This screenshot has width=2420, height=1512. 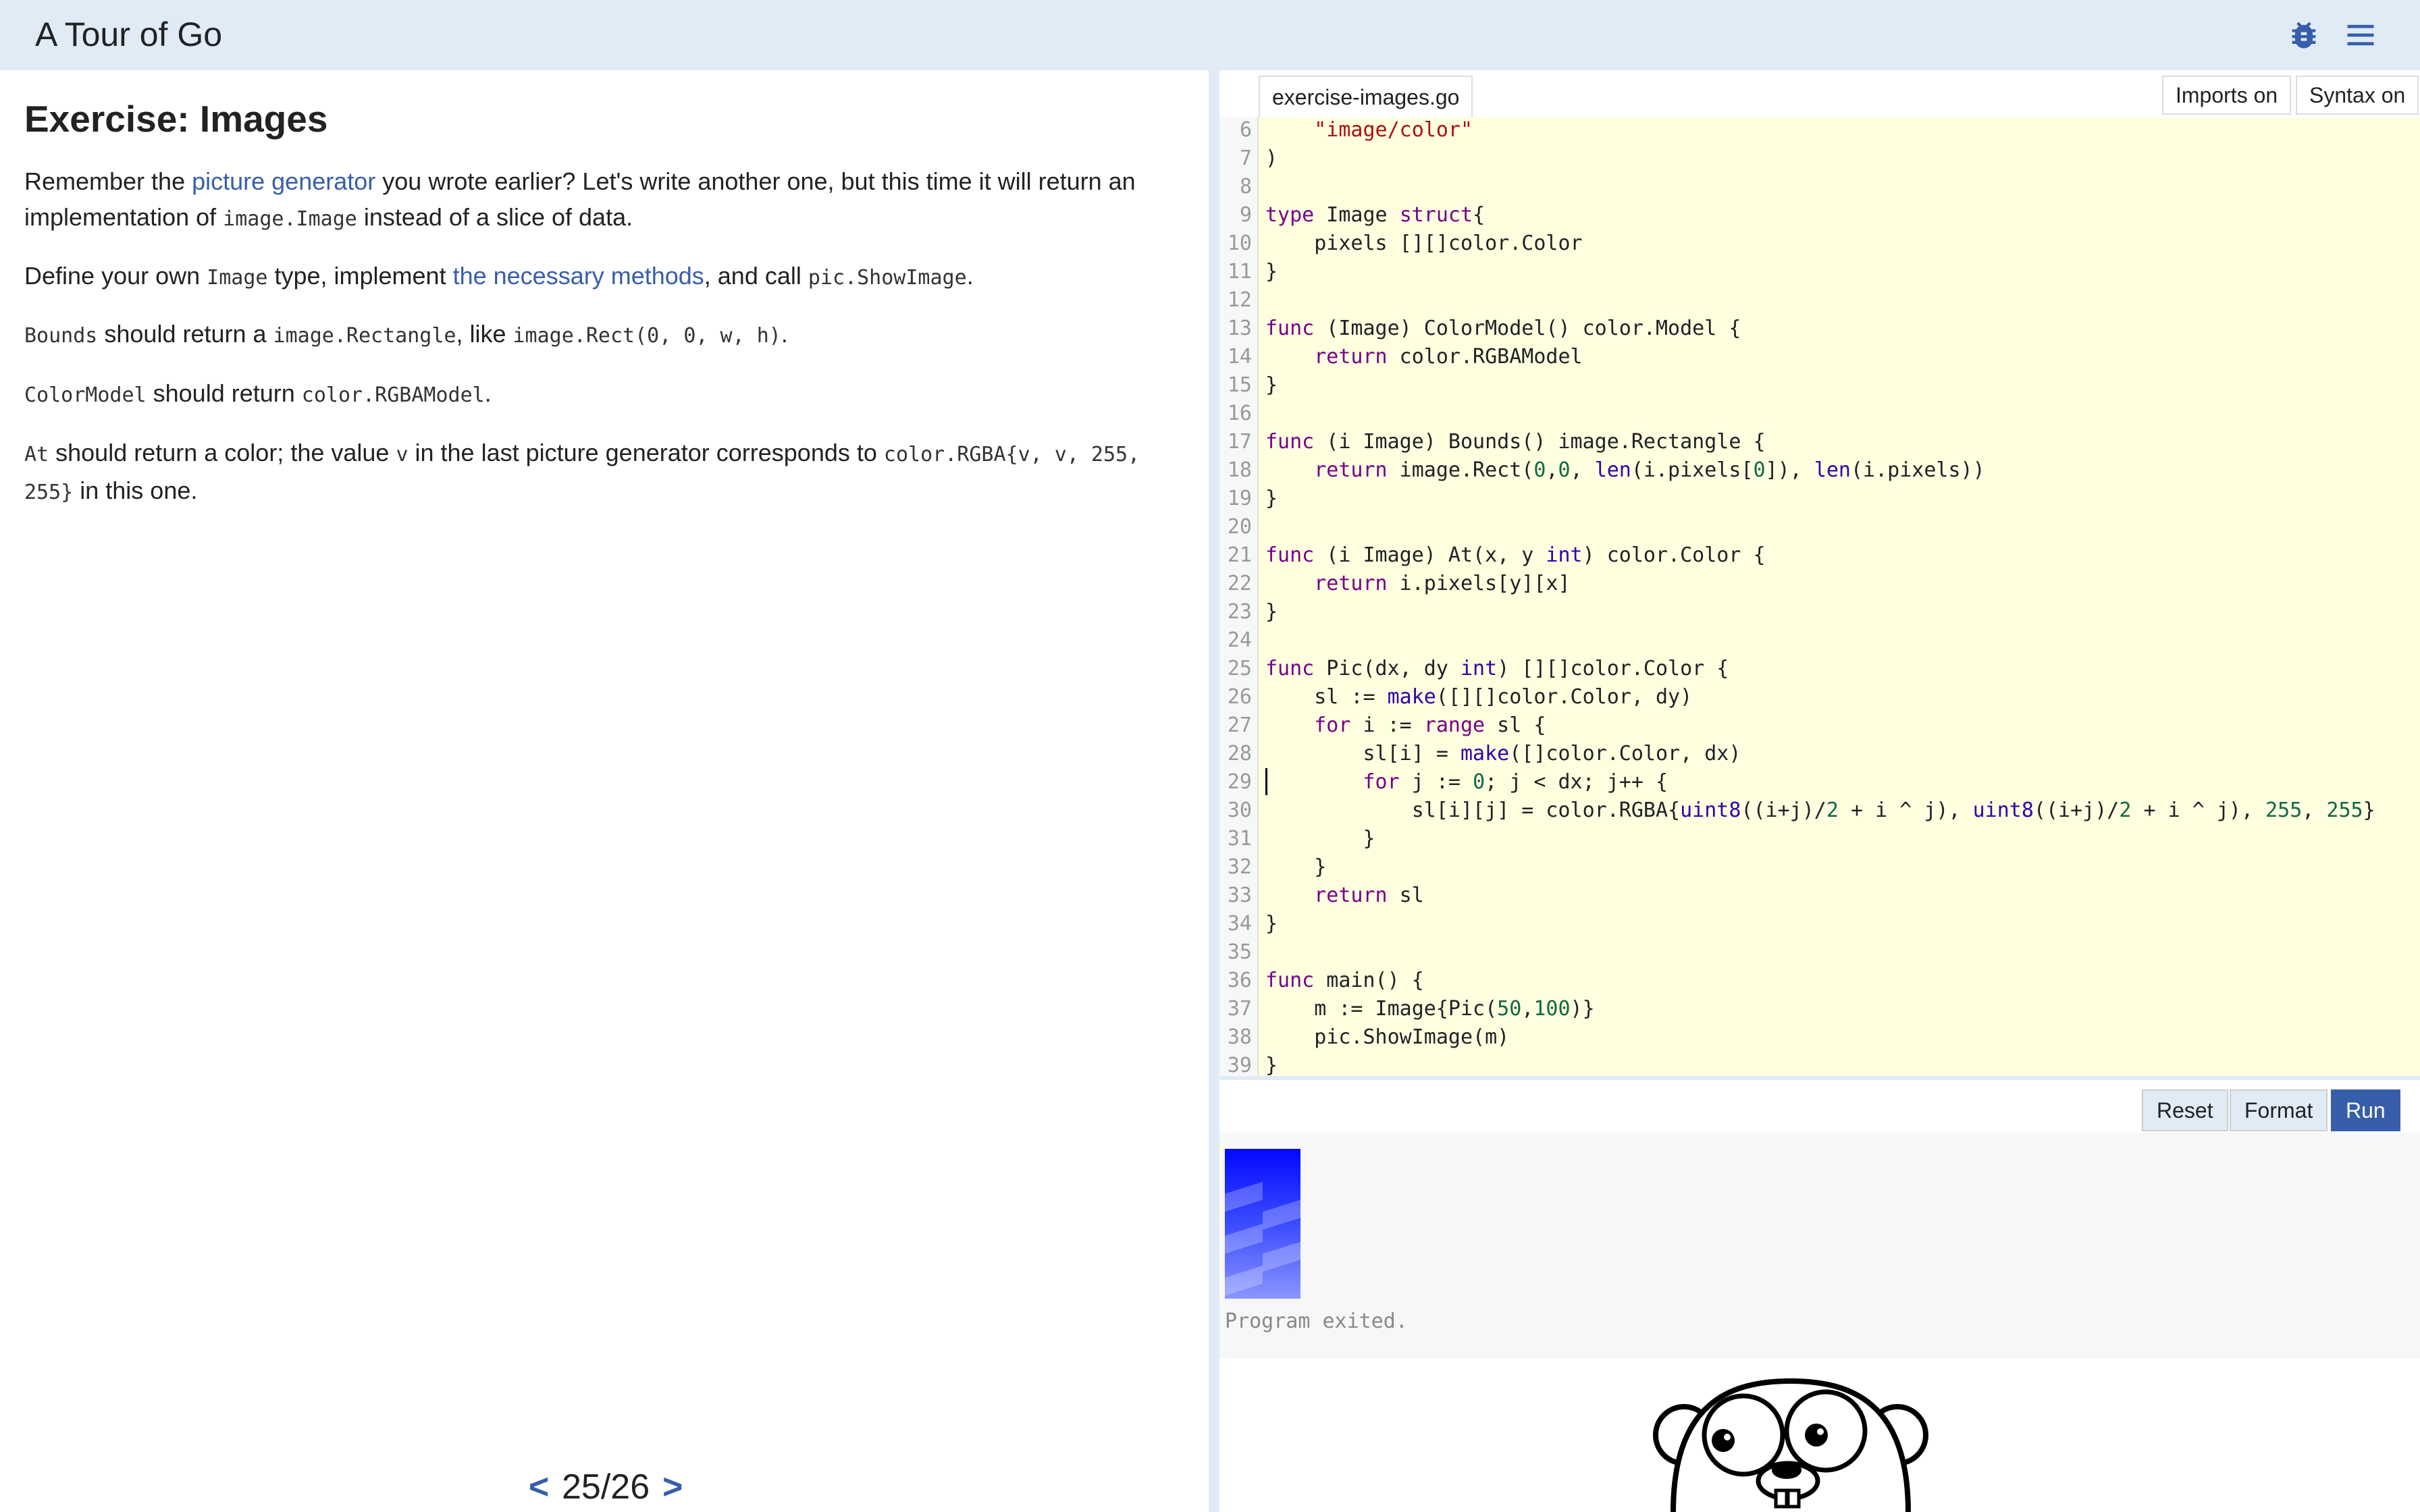 I want to click on reset-button: Reset, so click(x=2185, y=1110).